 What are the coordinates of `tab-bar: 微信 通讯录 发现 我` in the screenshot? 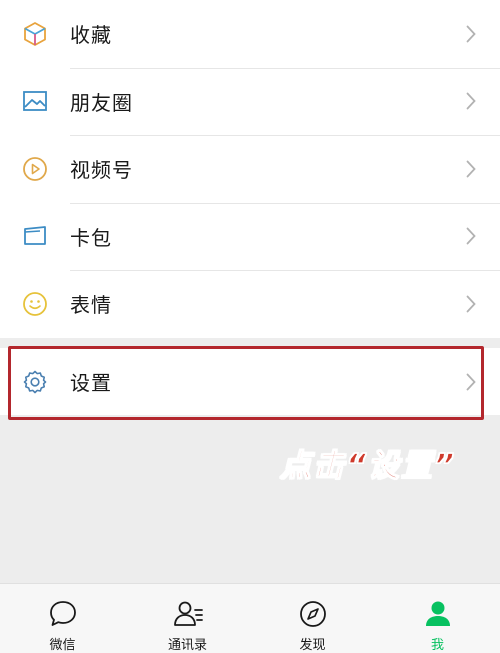 It's located at (250, 618).